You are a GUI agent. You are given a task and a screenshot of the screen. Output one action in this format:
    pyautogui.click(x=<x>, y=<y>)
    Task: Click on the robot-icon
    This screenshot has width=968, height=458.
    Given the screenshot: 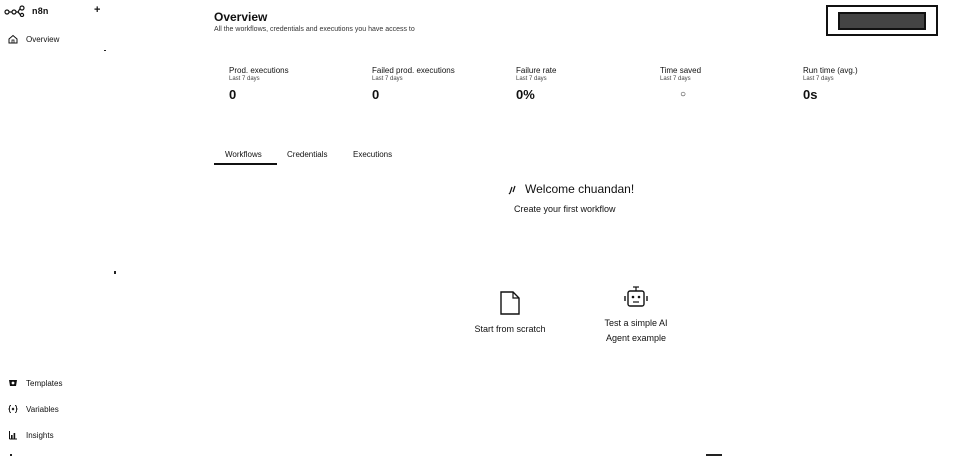 What is the action you would take?
    pyautogui.click(x=636, y=296)
    